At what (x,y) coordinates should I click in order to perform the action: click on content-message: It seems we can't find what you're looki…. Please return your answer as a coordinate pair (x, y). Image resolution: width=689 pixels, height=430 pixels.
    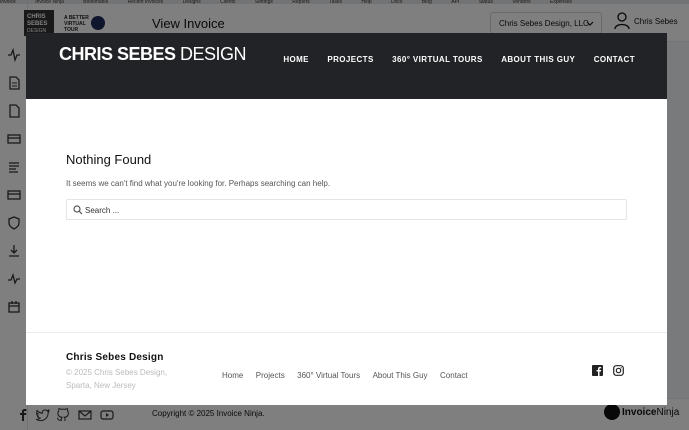
    Looking at the image, I should click on (198, 183).